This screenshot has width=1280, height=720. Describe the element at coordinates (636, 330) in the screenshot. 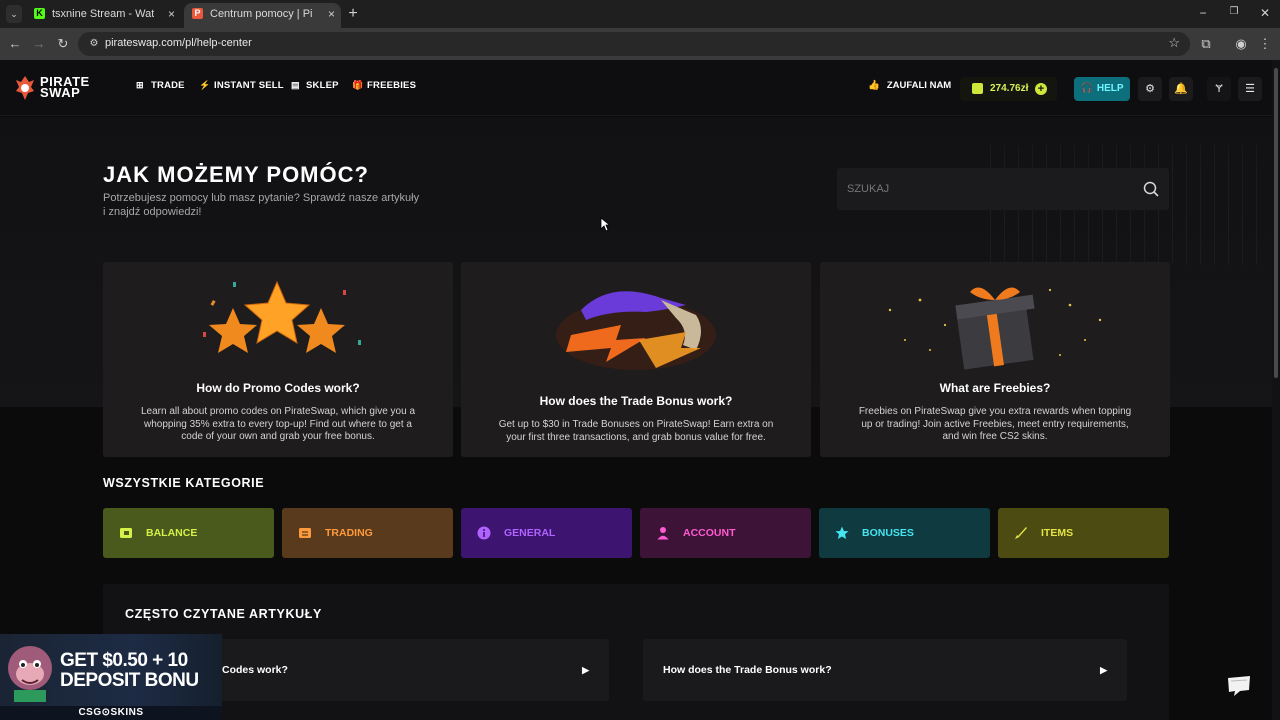

I see `knife-illustration-icon` at that location.